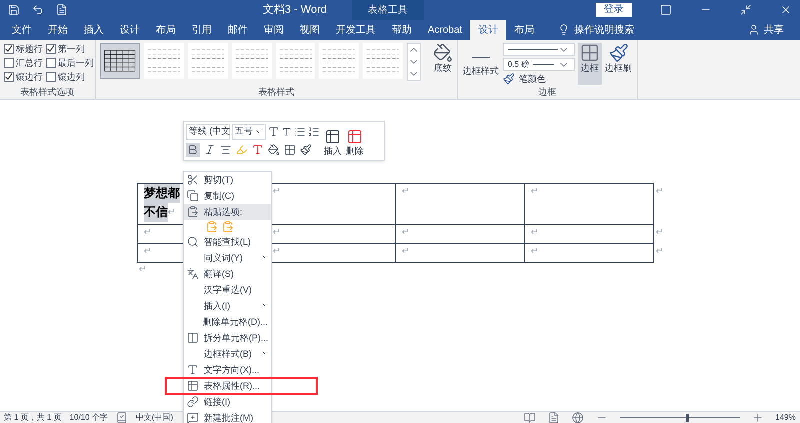 This screenshot has height=423, width=800. I want to click on menu-item-label: 边框样式(B), so click(228, 354).